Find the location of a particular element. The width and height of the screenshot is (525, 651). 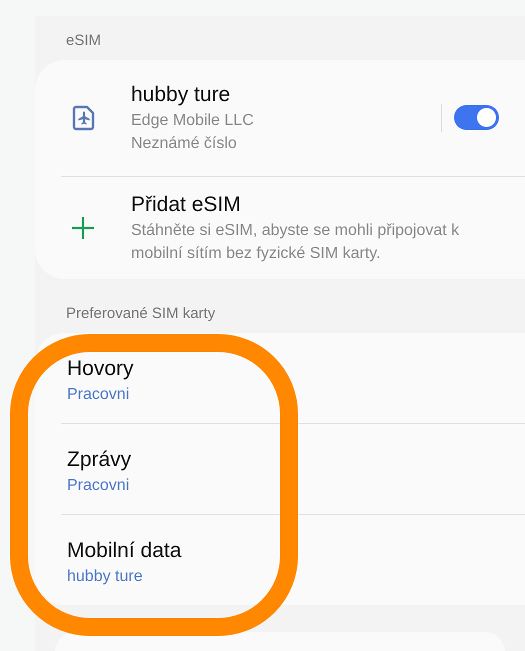

row-title: Přidat eSIM is located at coordinates (186, 205).